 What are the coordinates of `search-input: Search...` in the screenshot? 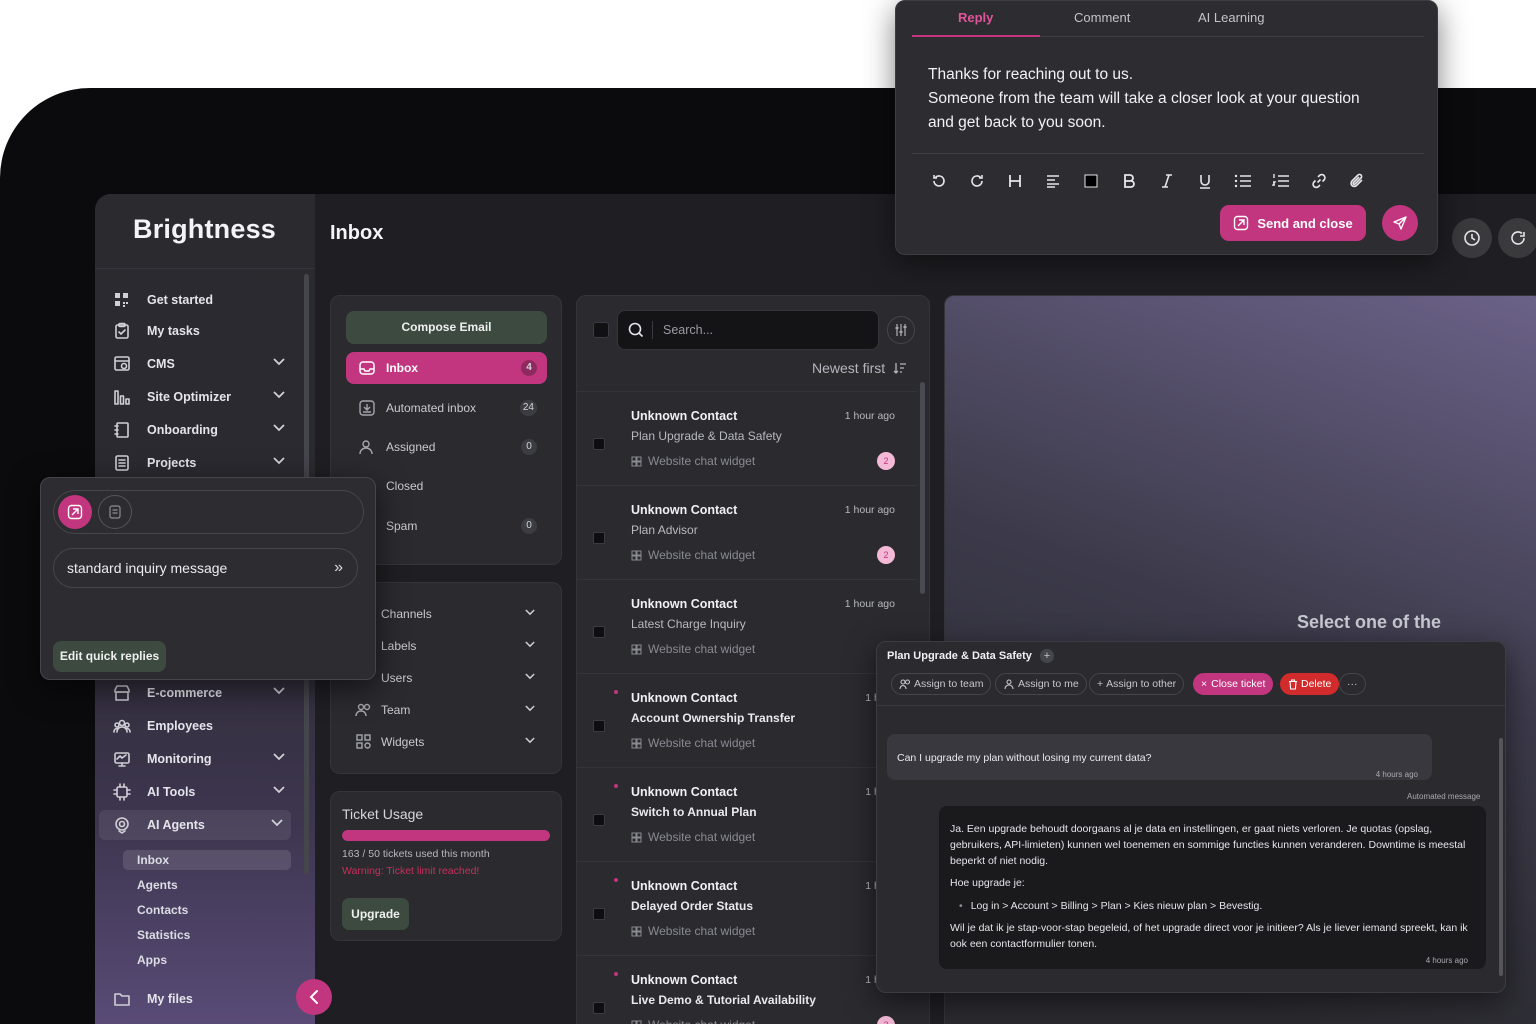 It's located at (688, 330).